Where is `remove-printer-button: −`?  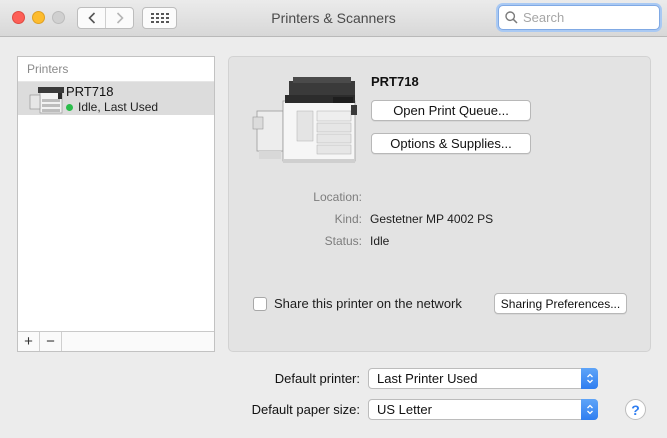
remove-printer-button: − is located at coordinates (51, 341).